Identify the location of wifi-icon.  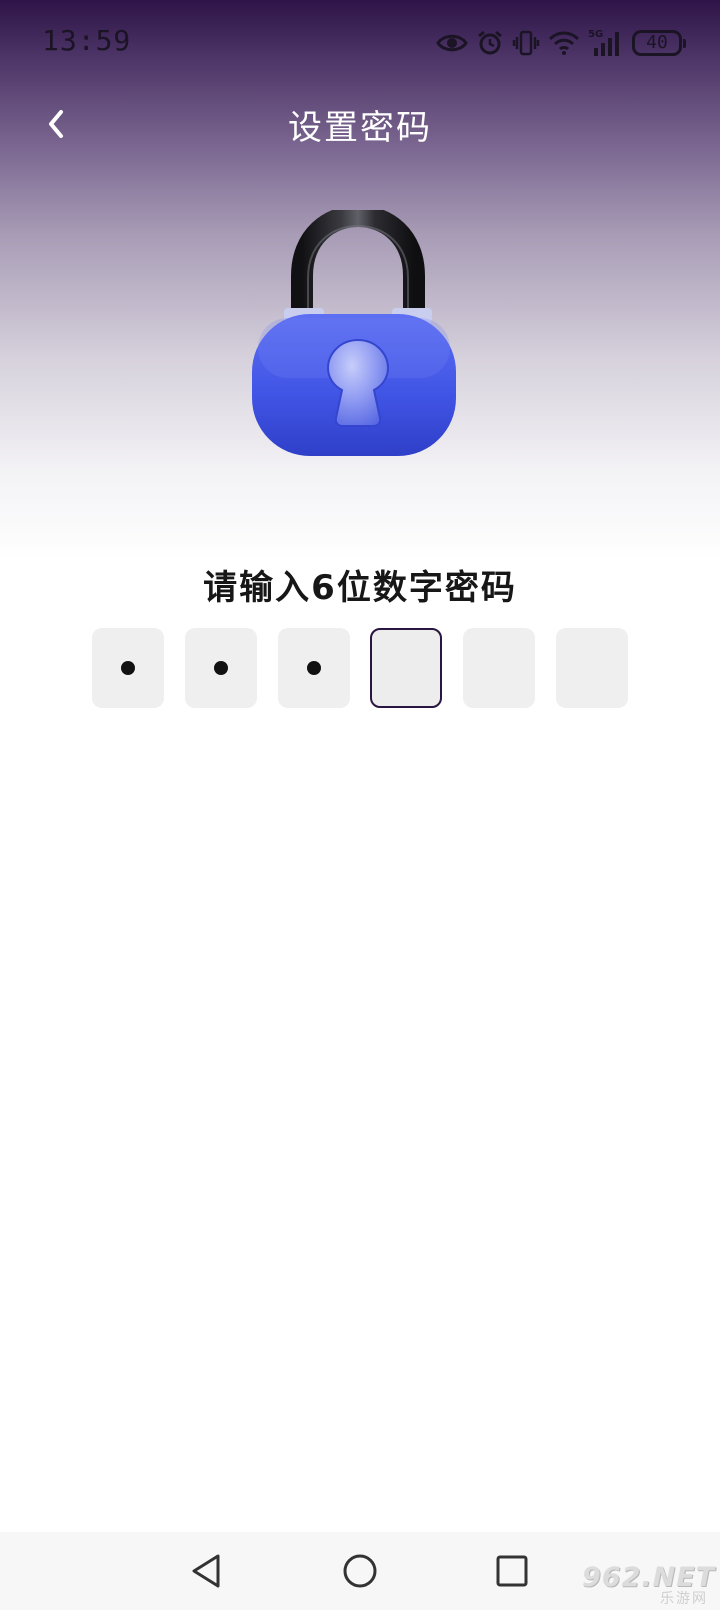
(564, 43).